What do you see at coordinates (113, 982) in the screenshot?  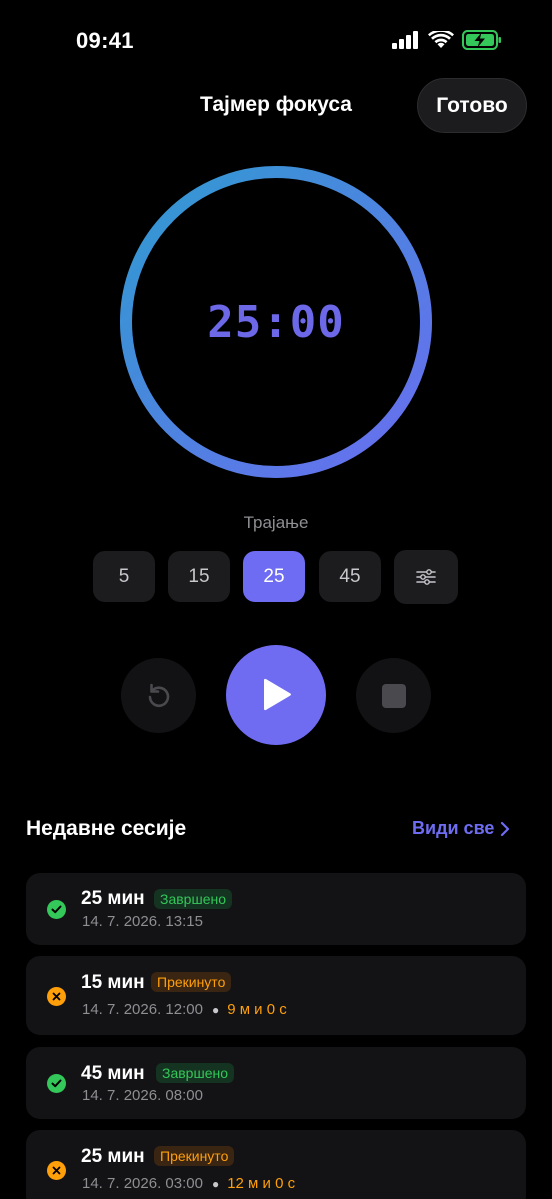 I see `session-duration: 15 мин` at bounding box center [113, 982].